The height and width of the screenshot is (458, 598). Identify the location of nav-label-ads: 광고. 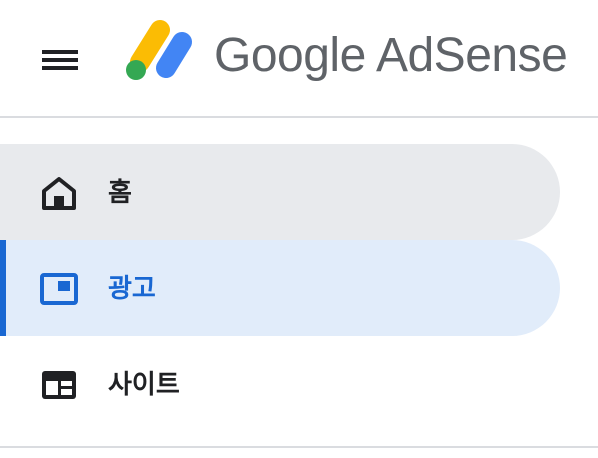
(132, 288).